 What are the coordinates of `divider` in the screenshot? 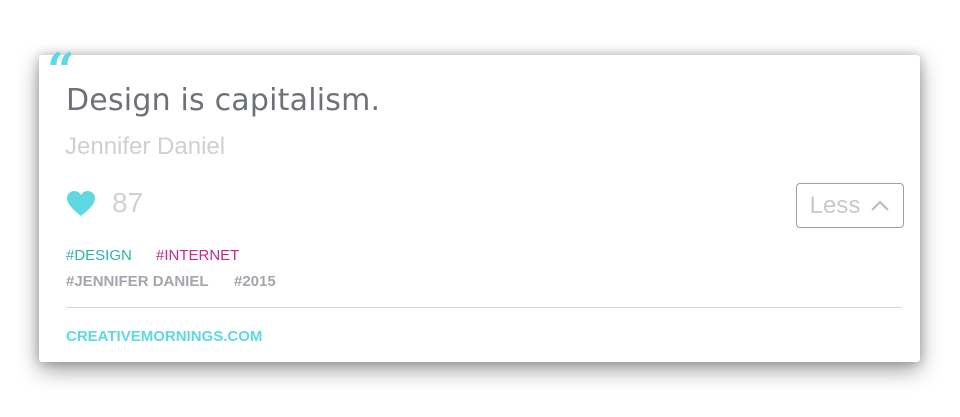 It's located at (484, 307).